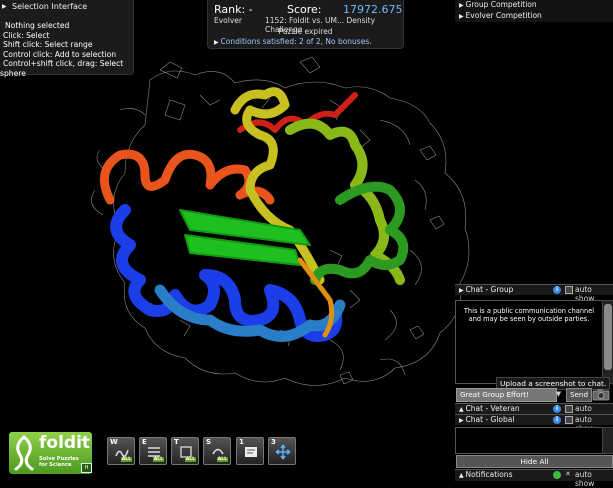  Describe the element at coordinates (55, 465) in the screenshot. I see `logo-tagline-line: for Science` at that location.